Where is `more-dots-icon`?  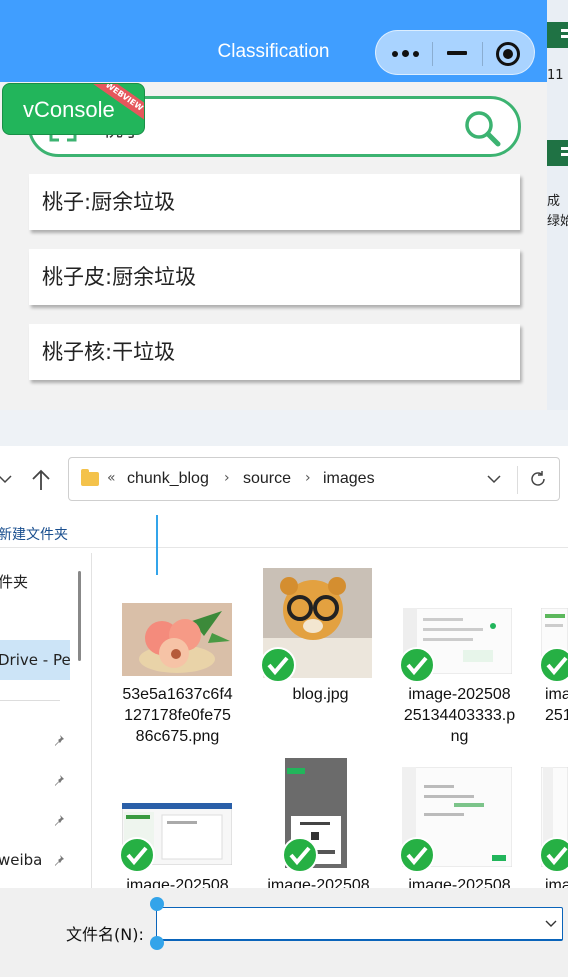 more-dots-icon is located at coordinates (410, 54).